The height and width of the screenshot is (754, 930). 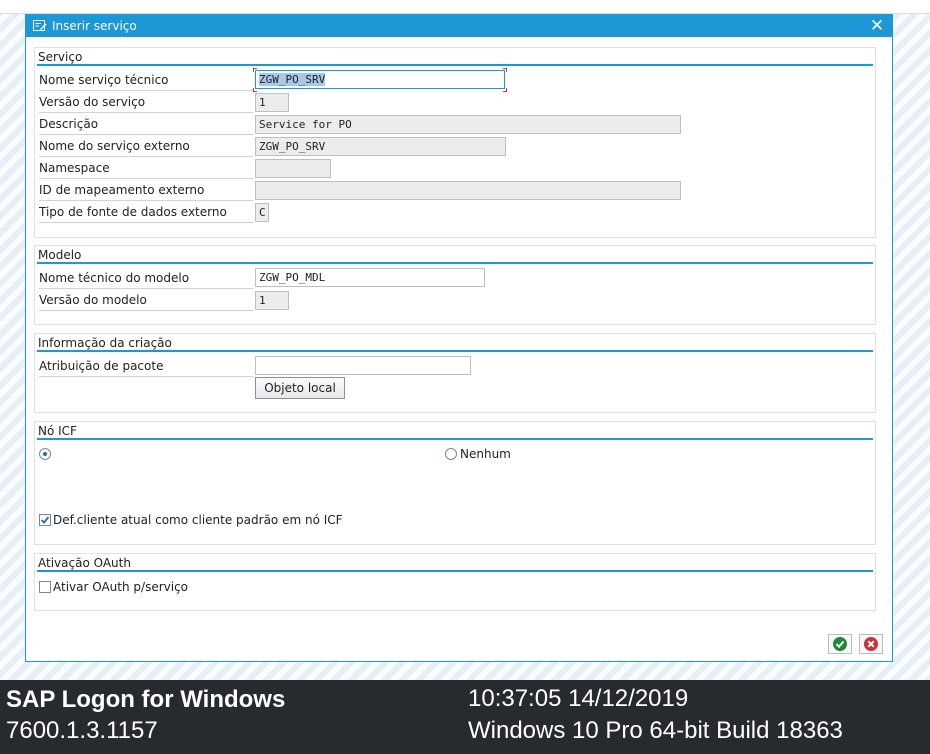 I want to click on focus-corner-bl, so click(x=255, y=90).